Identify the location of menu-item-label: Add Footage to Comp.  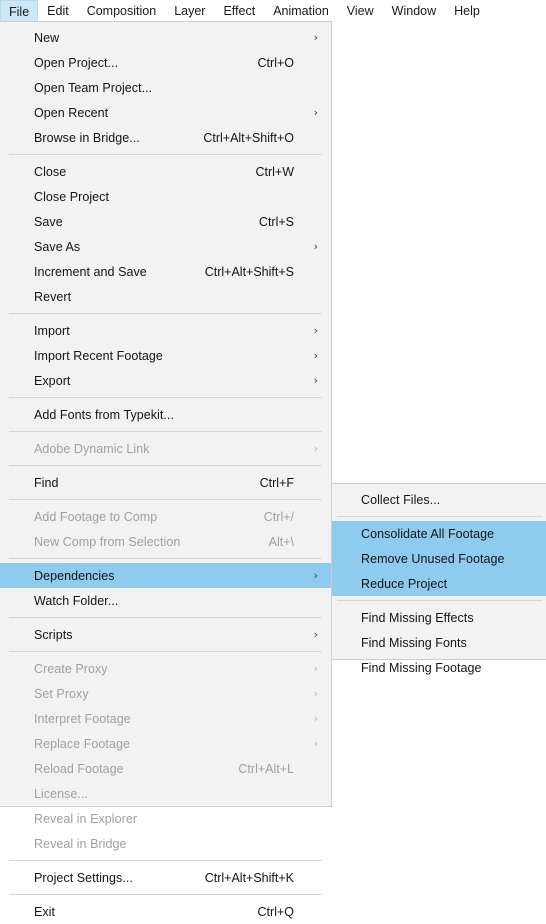
(96, 516).